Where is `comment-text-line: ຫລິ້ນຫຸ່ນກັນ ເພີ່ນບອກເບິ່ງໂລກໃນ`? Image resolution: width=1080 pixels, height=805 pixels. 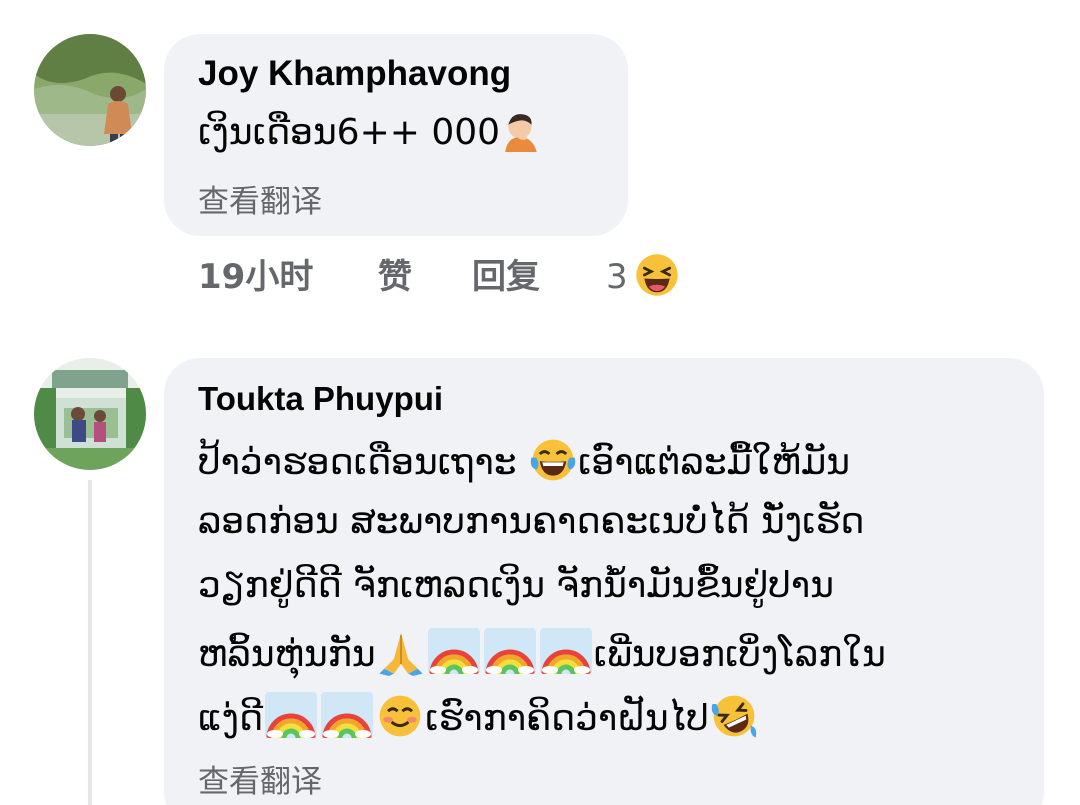 comment-text-line: ຫລິ້ນຫຸ່ນກັນ ເພີ່ນບອກເບິ່ງໂລກໃນ is located at coordinates (542, 652).